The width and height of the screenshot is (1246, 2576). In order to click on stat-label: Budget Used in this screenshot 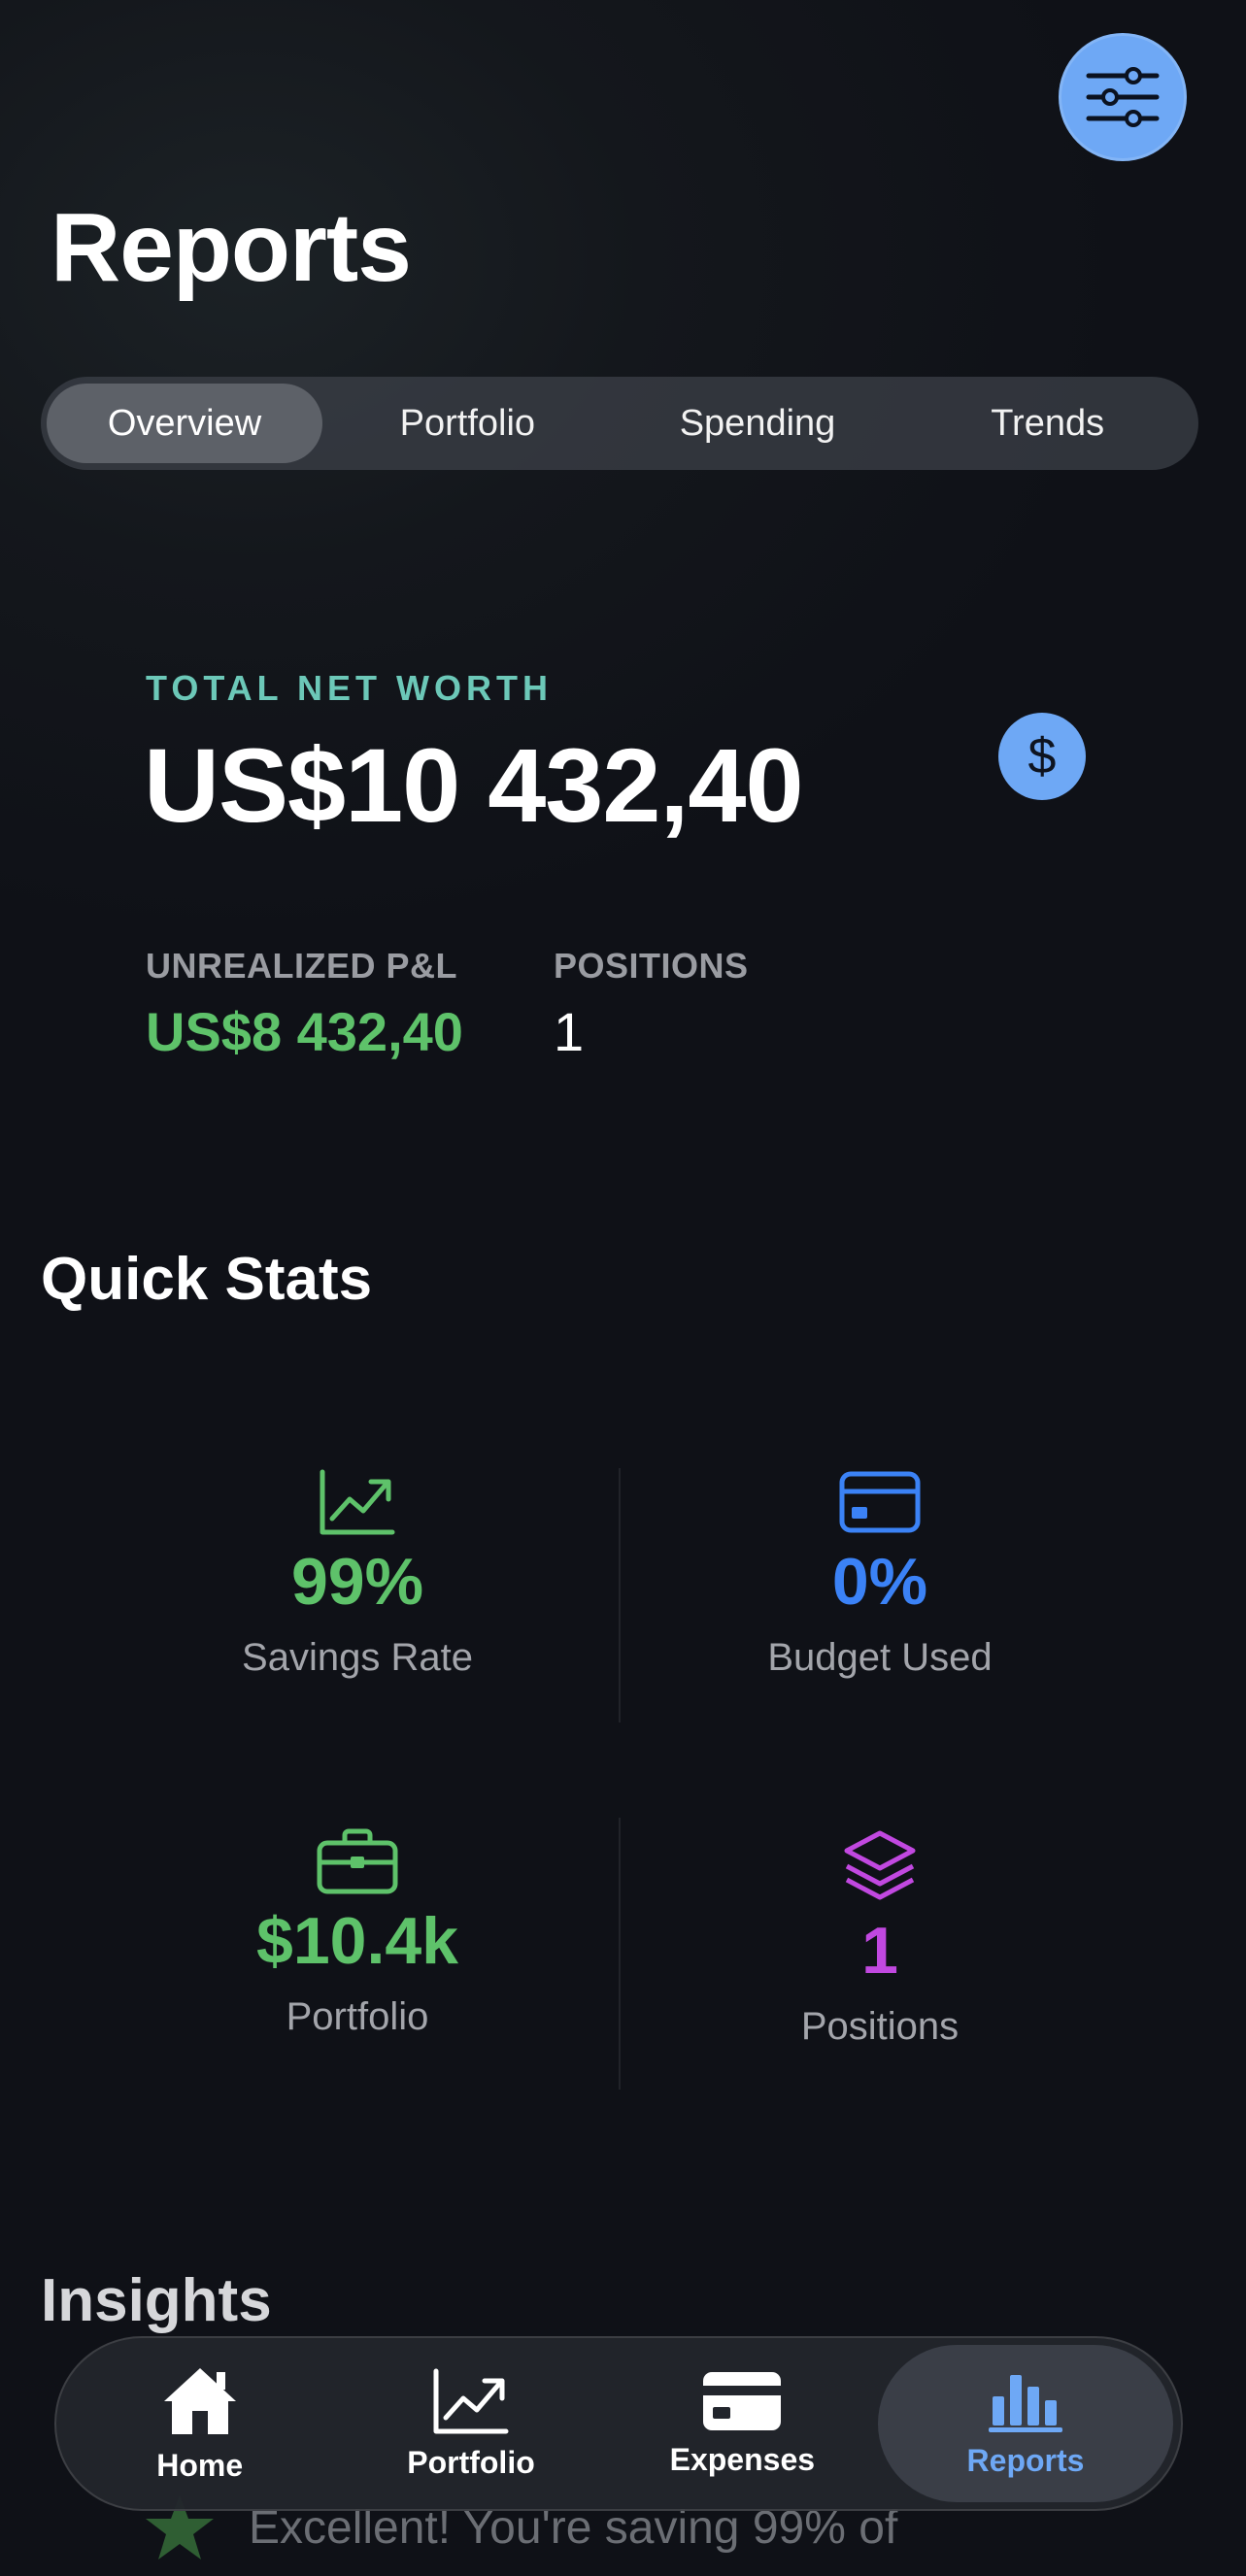, I will do `click(880, 1657)`.